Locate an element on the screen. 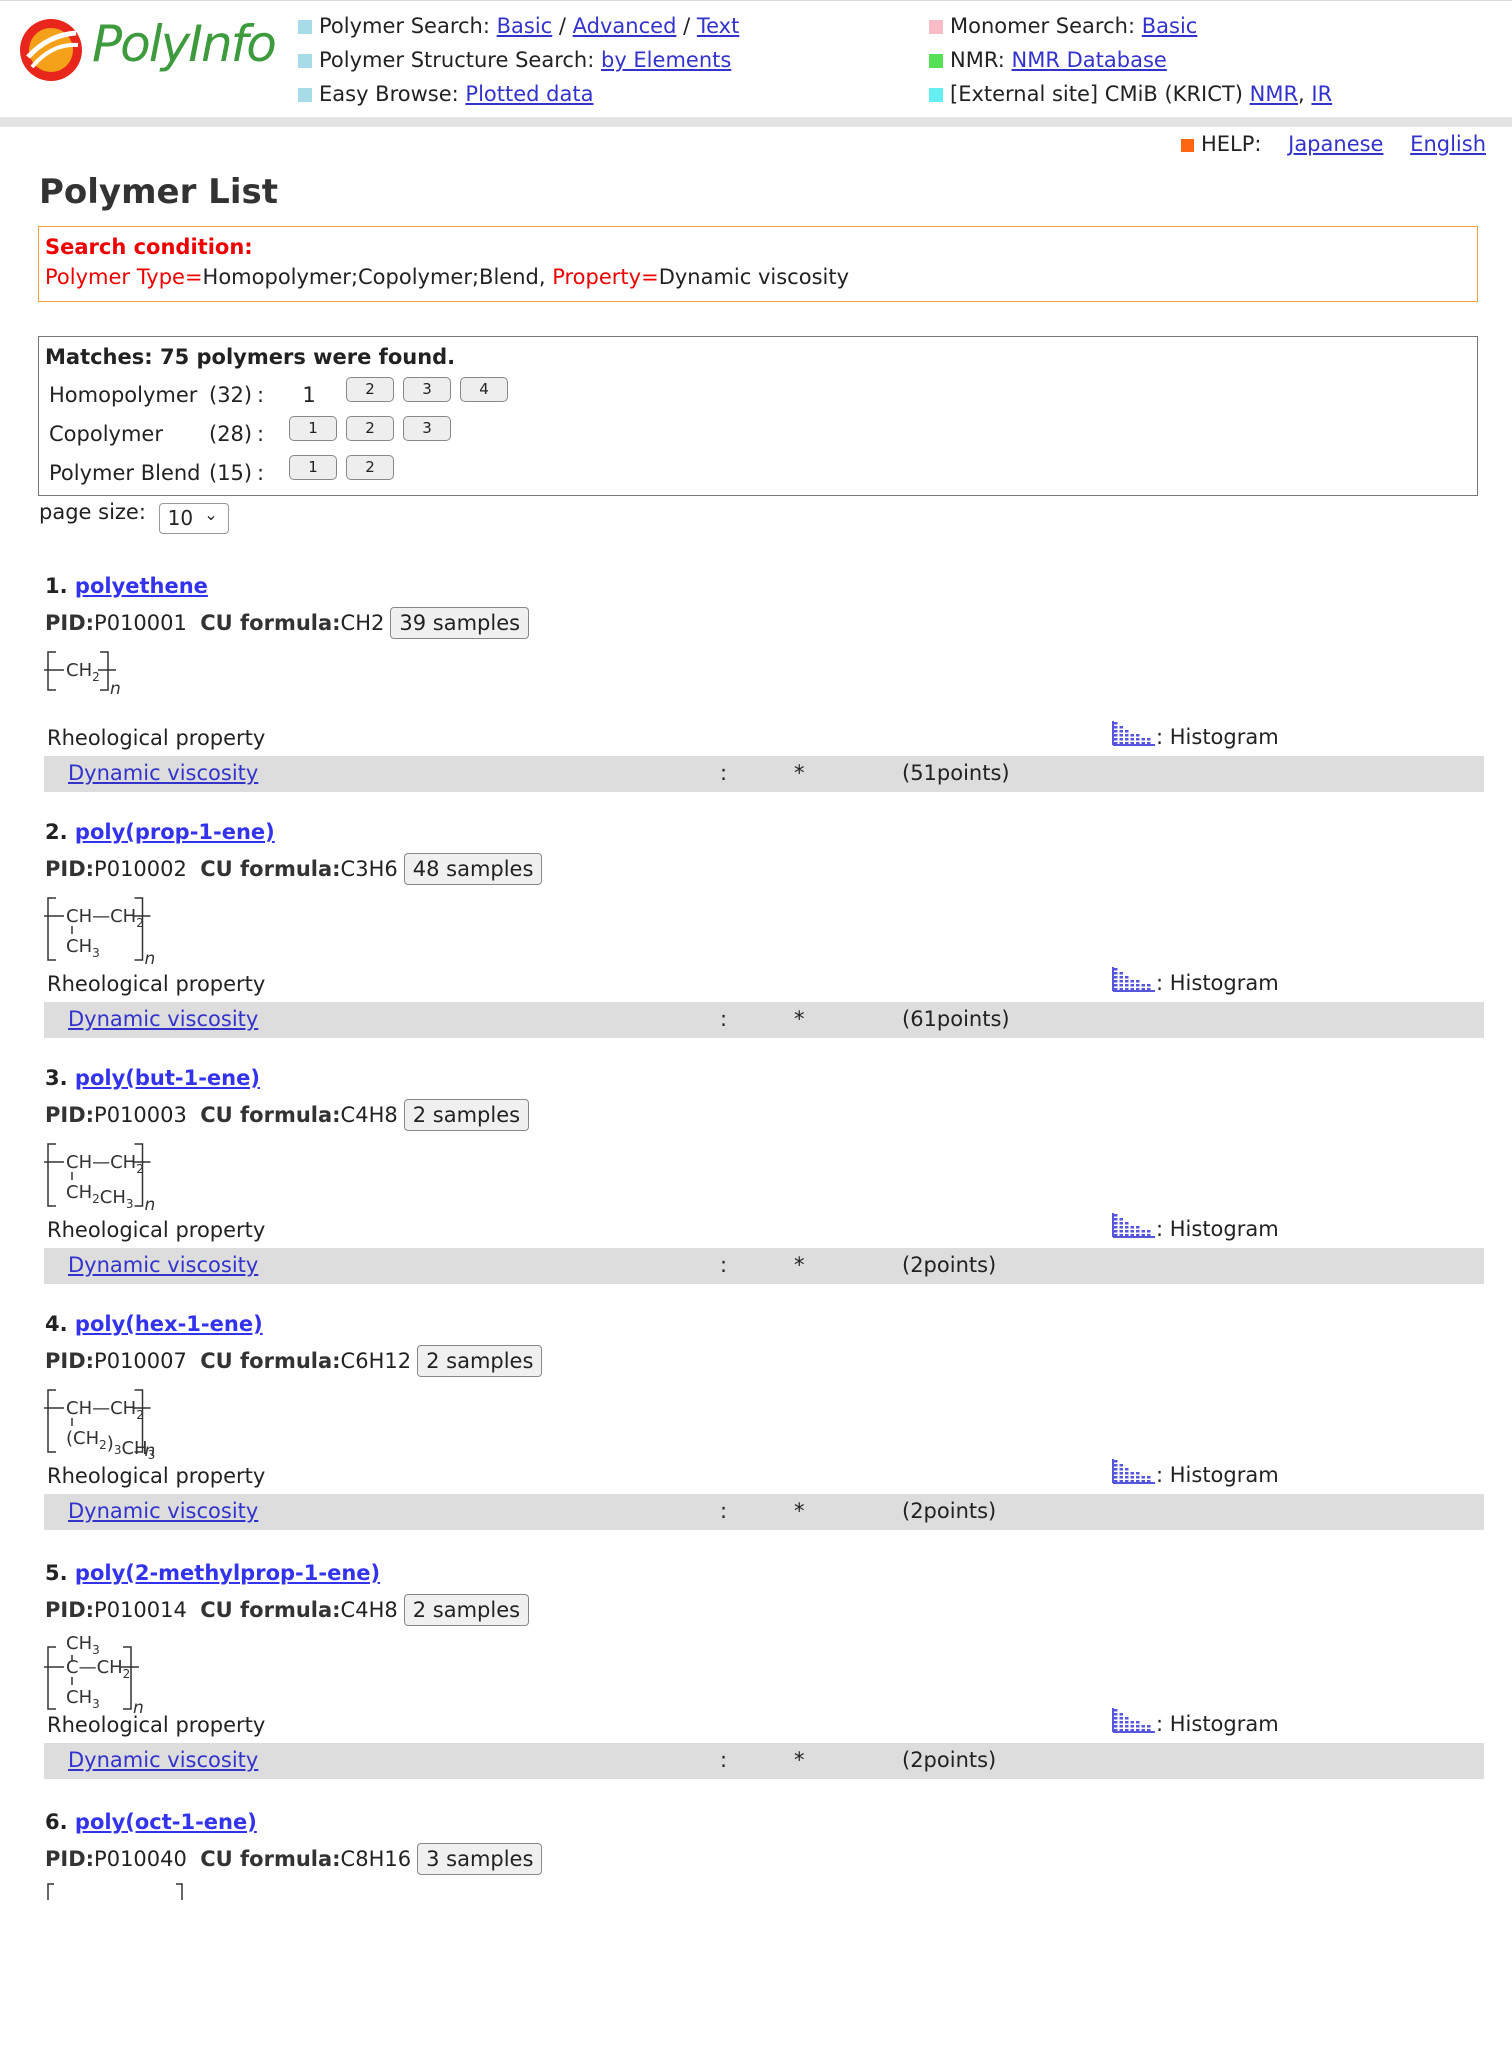 Image resolution: width=1512 pixels, height=2056 pixels. polymer-name-link: poly(but-1-ene) is located at coordinates (167, 1078).